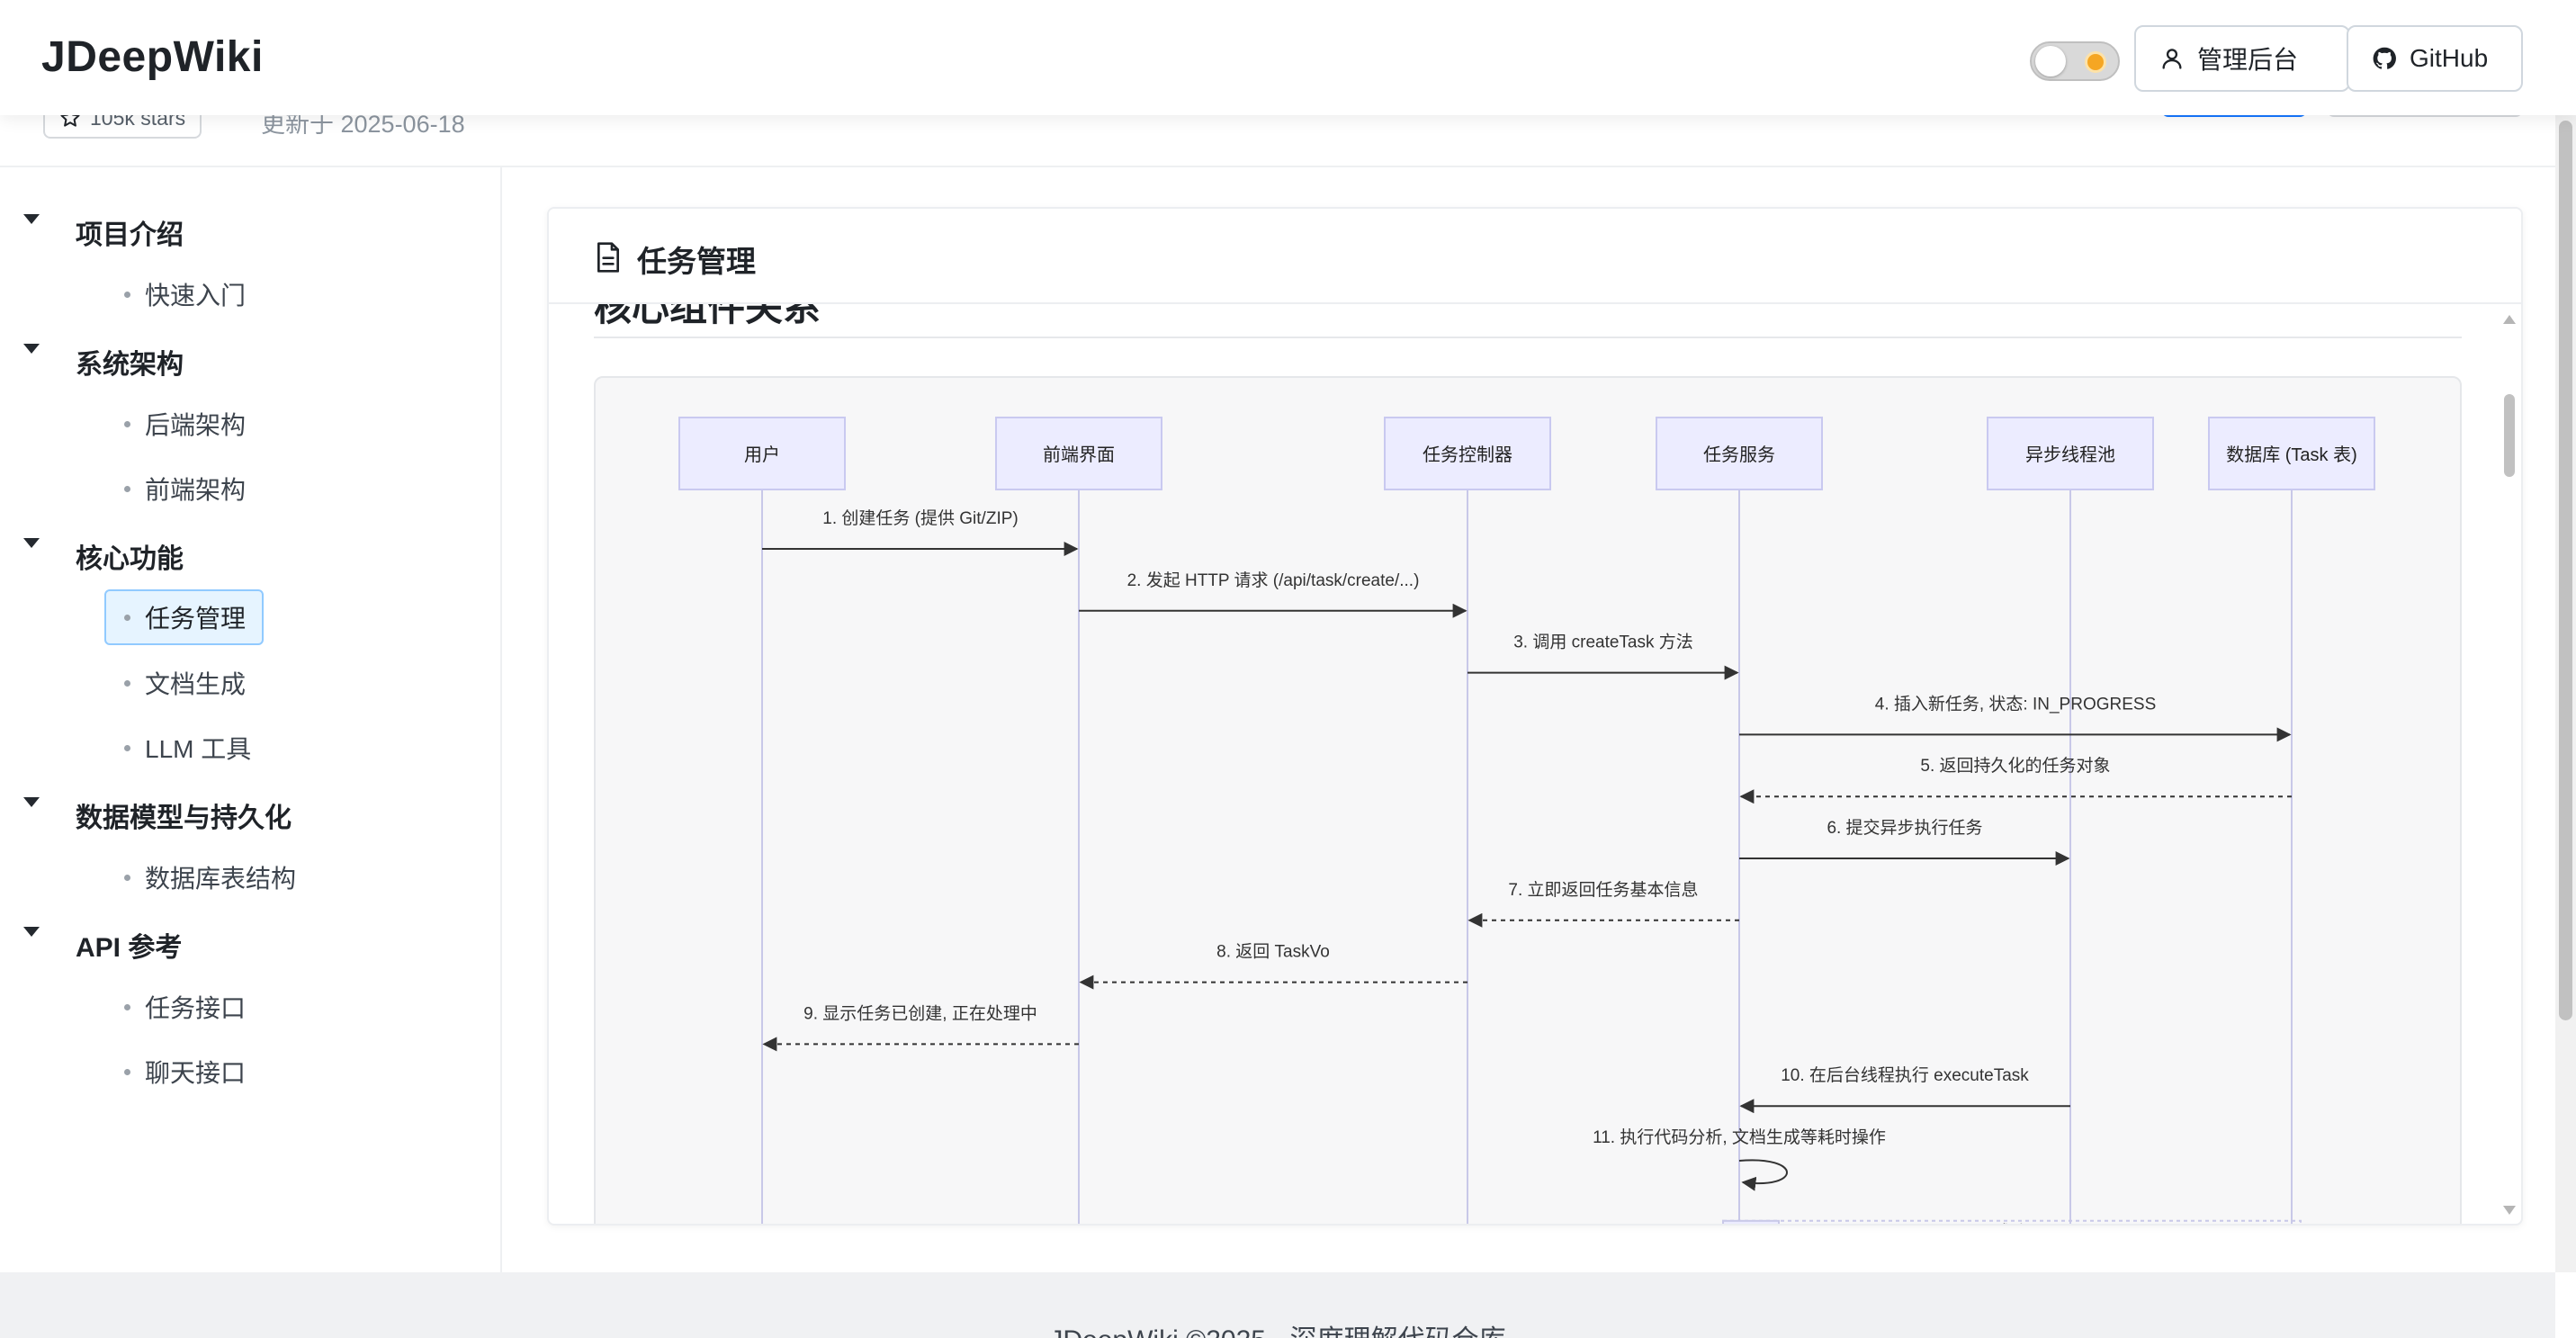  I want to click on message-arrow-self, so click(1763, 1175).